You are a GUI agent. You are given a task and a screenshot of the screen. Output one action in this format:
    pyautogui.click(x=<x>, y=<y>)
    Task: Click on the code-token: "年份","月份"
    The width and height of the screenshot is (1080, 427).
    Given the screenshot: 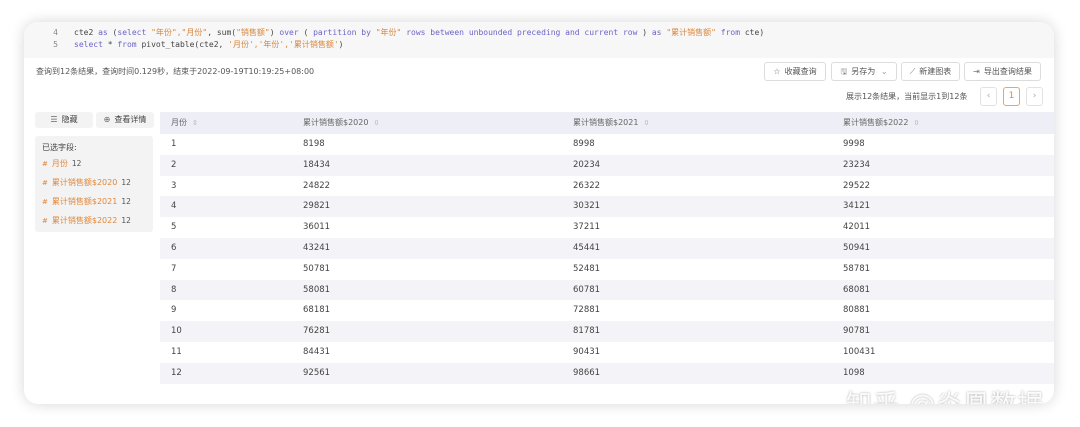 What is the action you would take?
    pyautogui.click(x=179, y=32)
    